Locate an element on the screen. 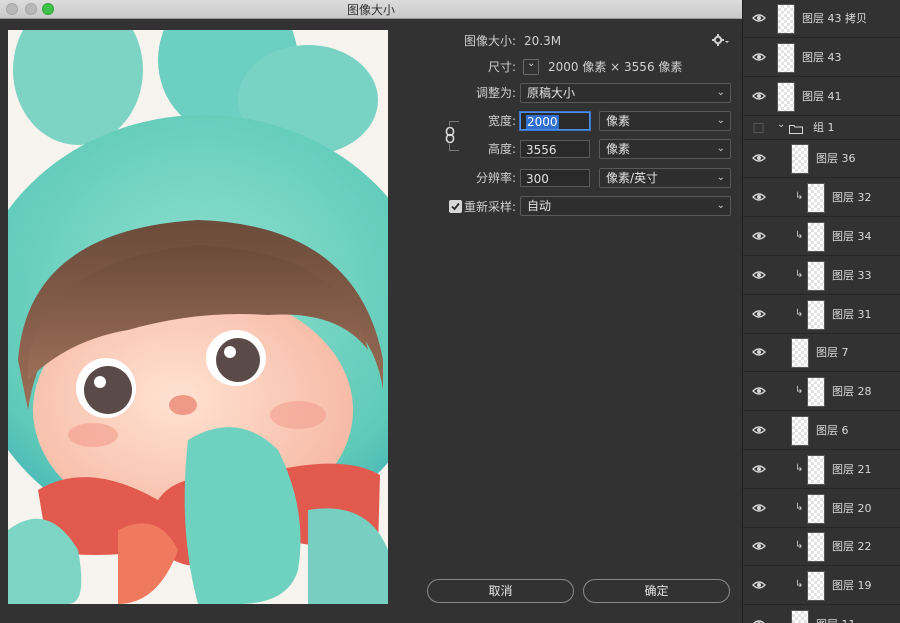 The image size is (900, 623). resolution-unit-value: 像素/英寸 is located at coordinates (632, 178).